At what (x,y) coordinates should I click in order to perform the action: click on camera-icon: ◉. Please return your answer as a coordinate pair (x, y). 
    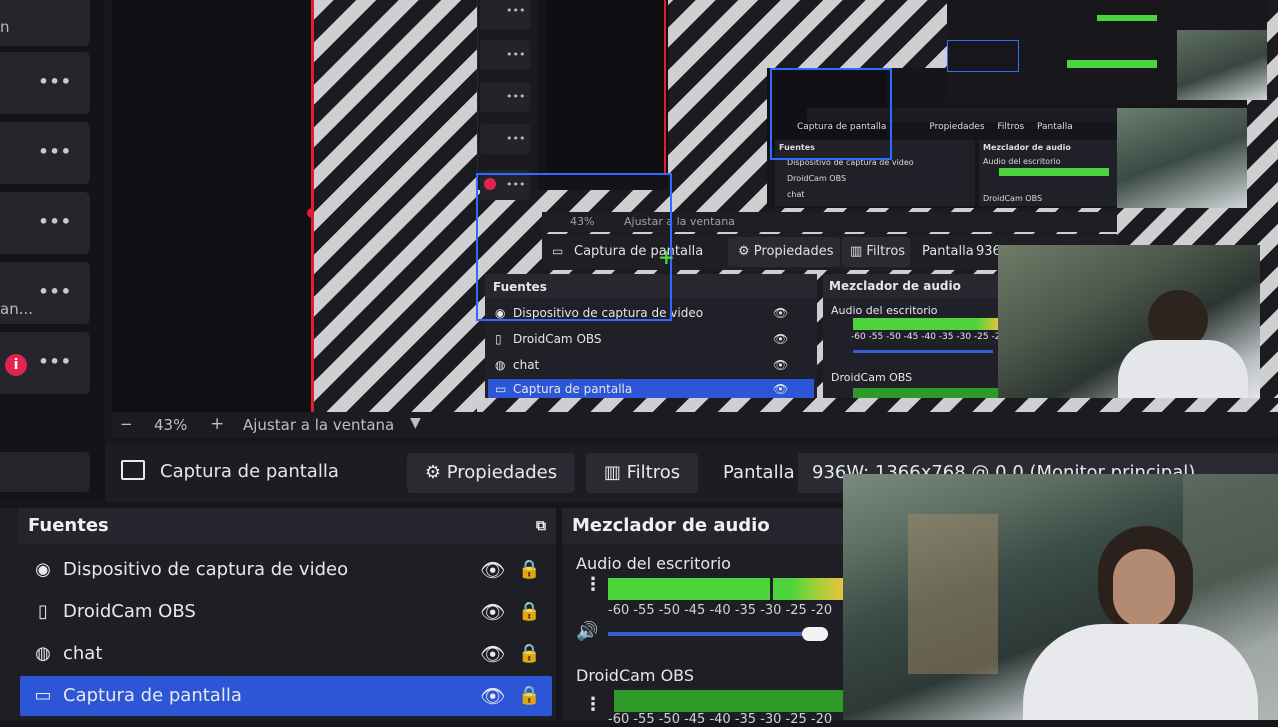
    Looking at the image, I should click on (43, 569).